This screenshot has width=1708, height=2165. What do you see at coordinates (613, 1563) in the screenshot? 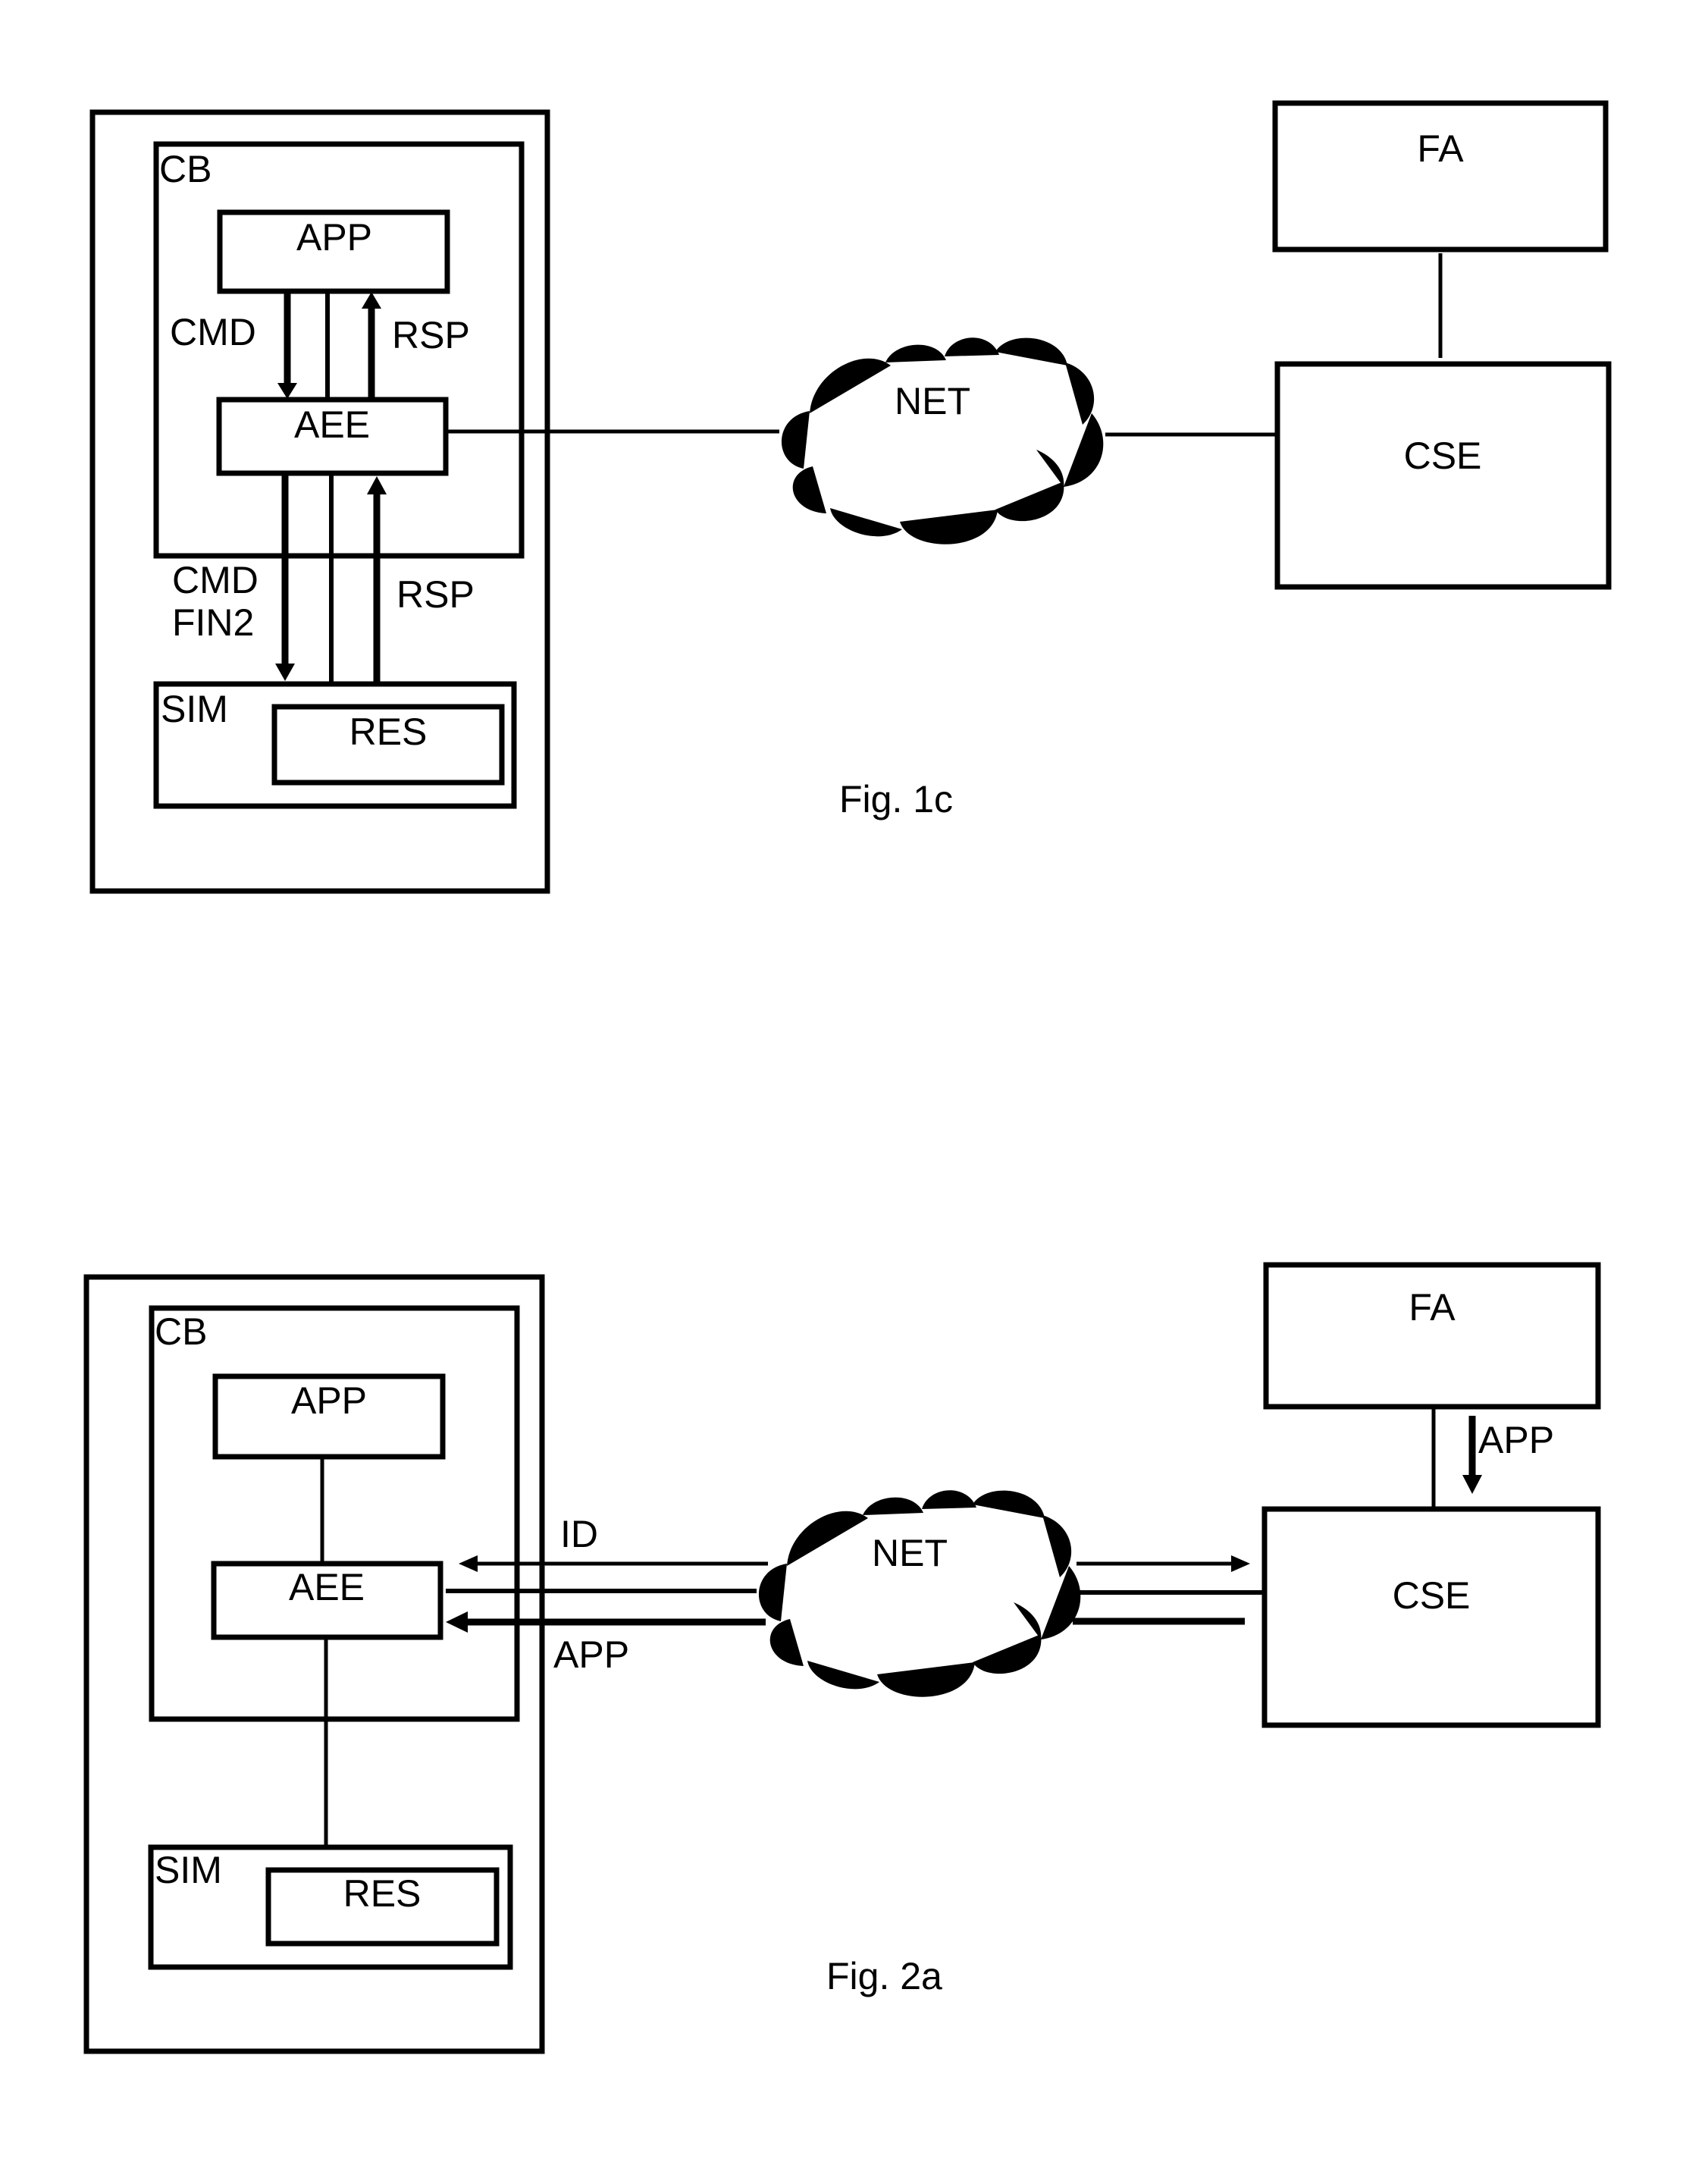
I see `id-arrow-left` at bounding box center [613, 1563].